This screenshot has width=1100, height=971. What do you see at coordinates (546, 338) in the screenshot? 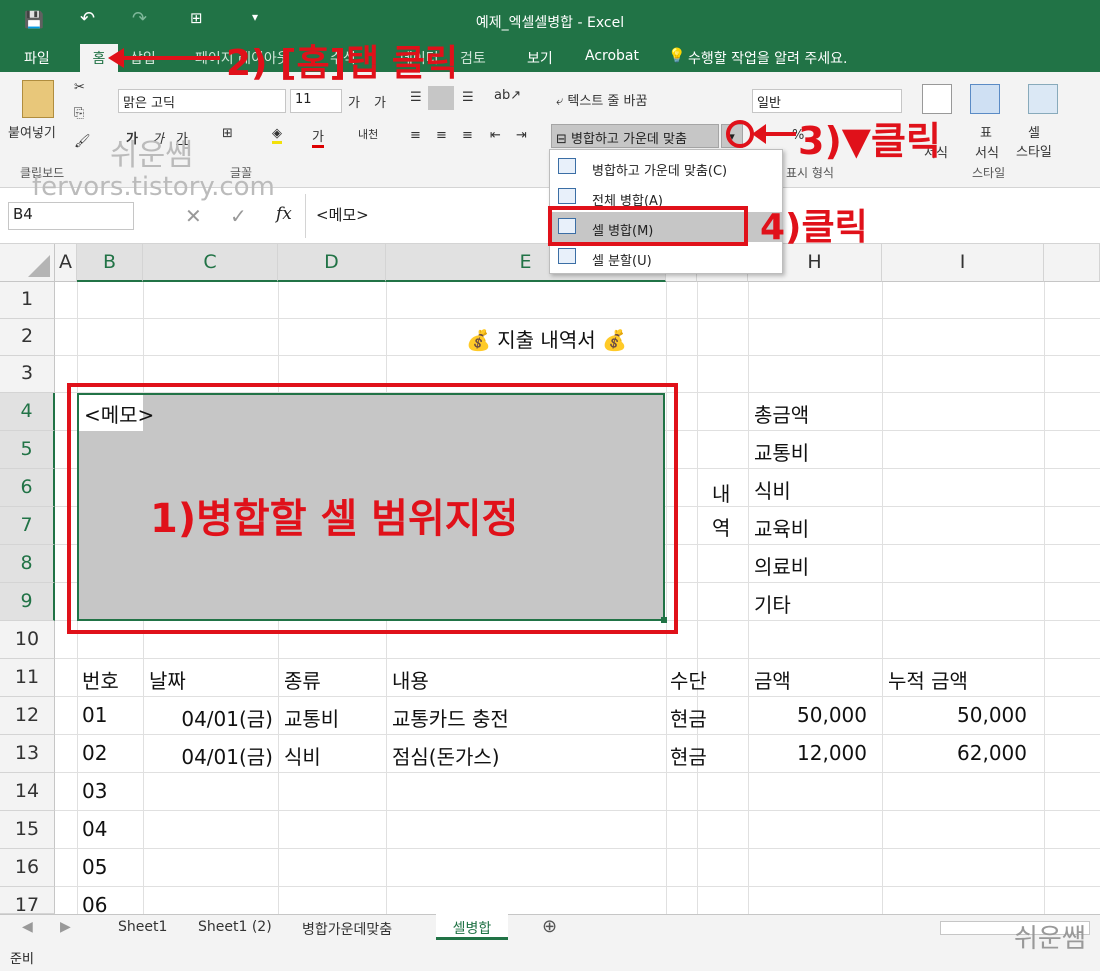
I see `sheet-title: 💰 지출 내역서 💰` at bounding box center [546, 338].